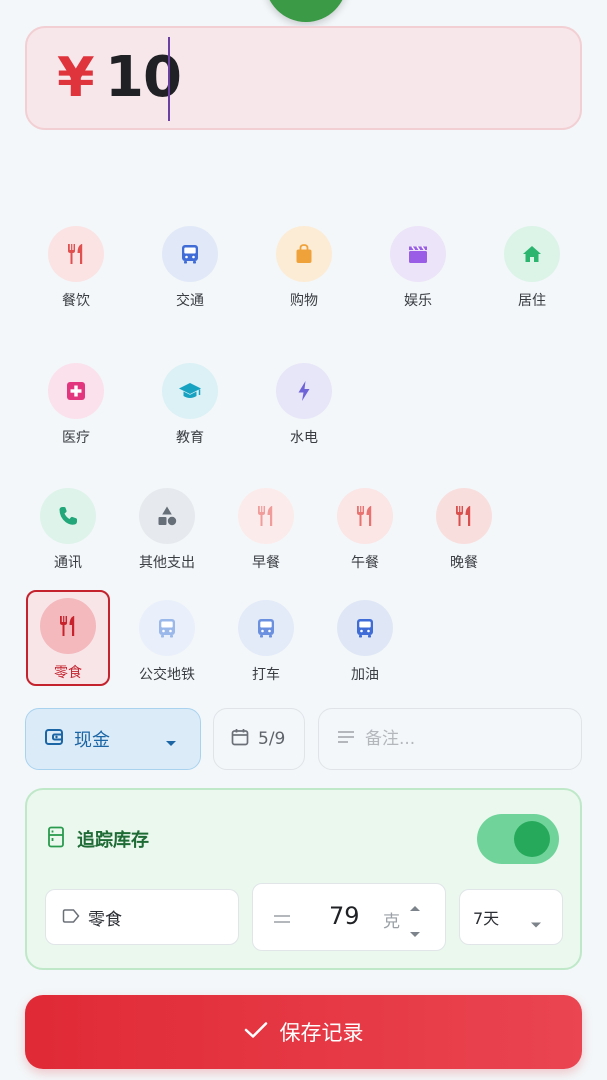 The width and height of the screenshot is (607, 1080). I want to click on quantity-stepper: 79 克, so click(349, 917).